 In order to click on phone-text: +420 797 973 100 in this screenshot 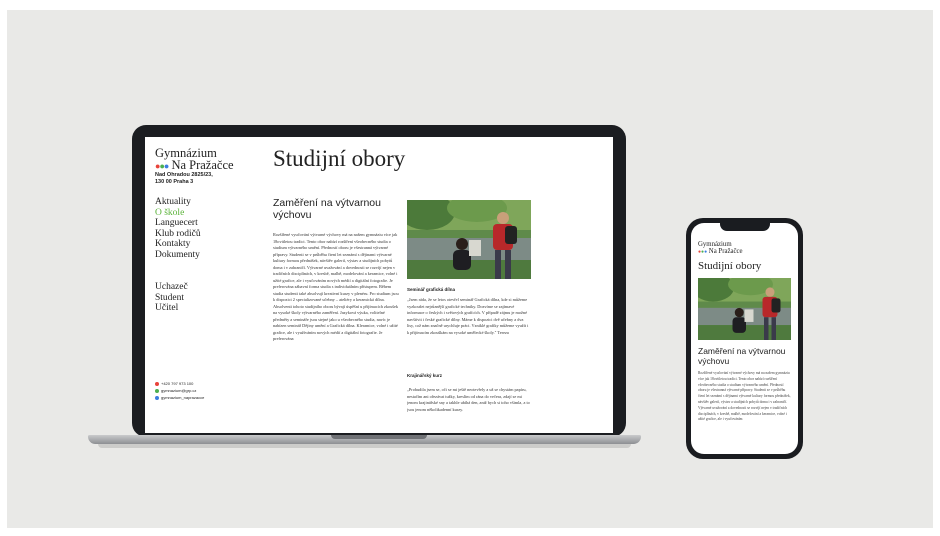, I will do `click(177, 383)`.